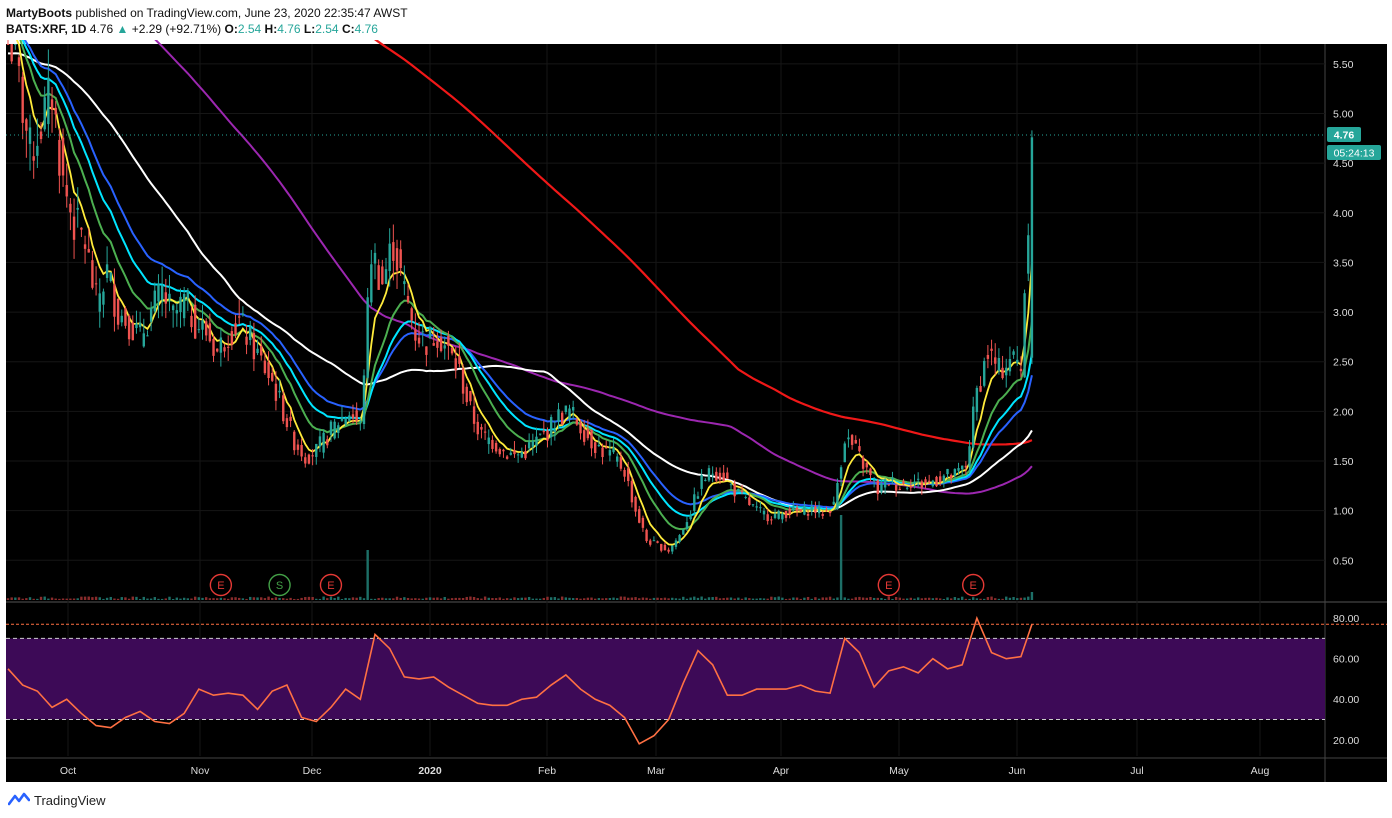  Describe the element at coordinates (1136, 771) in the screenshot. I see `time-tick-label: Jul` at that location.